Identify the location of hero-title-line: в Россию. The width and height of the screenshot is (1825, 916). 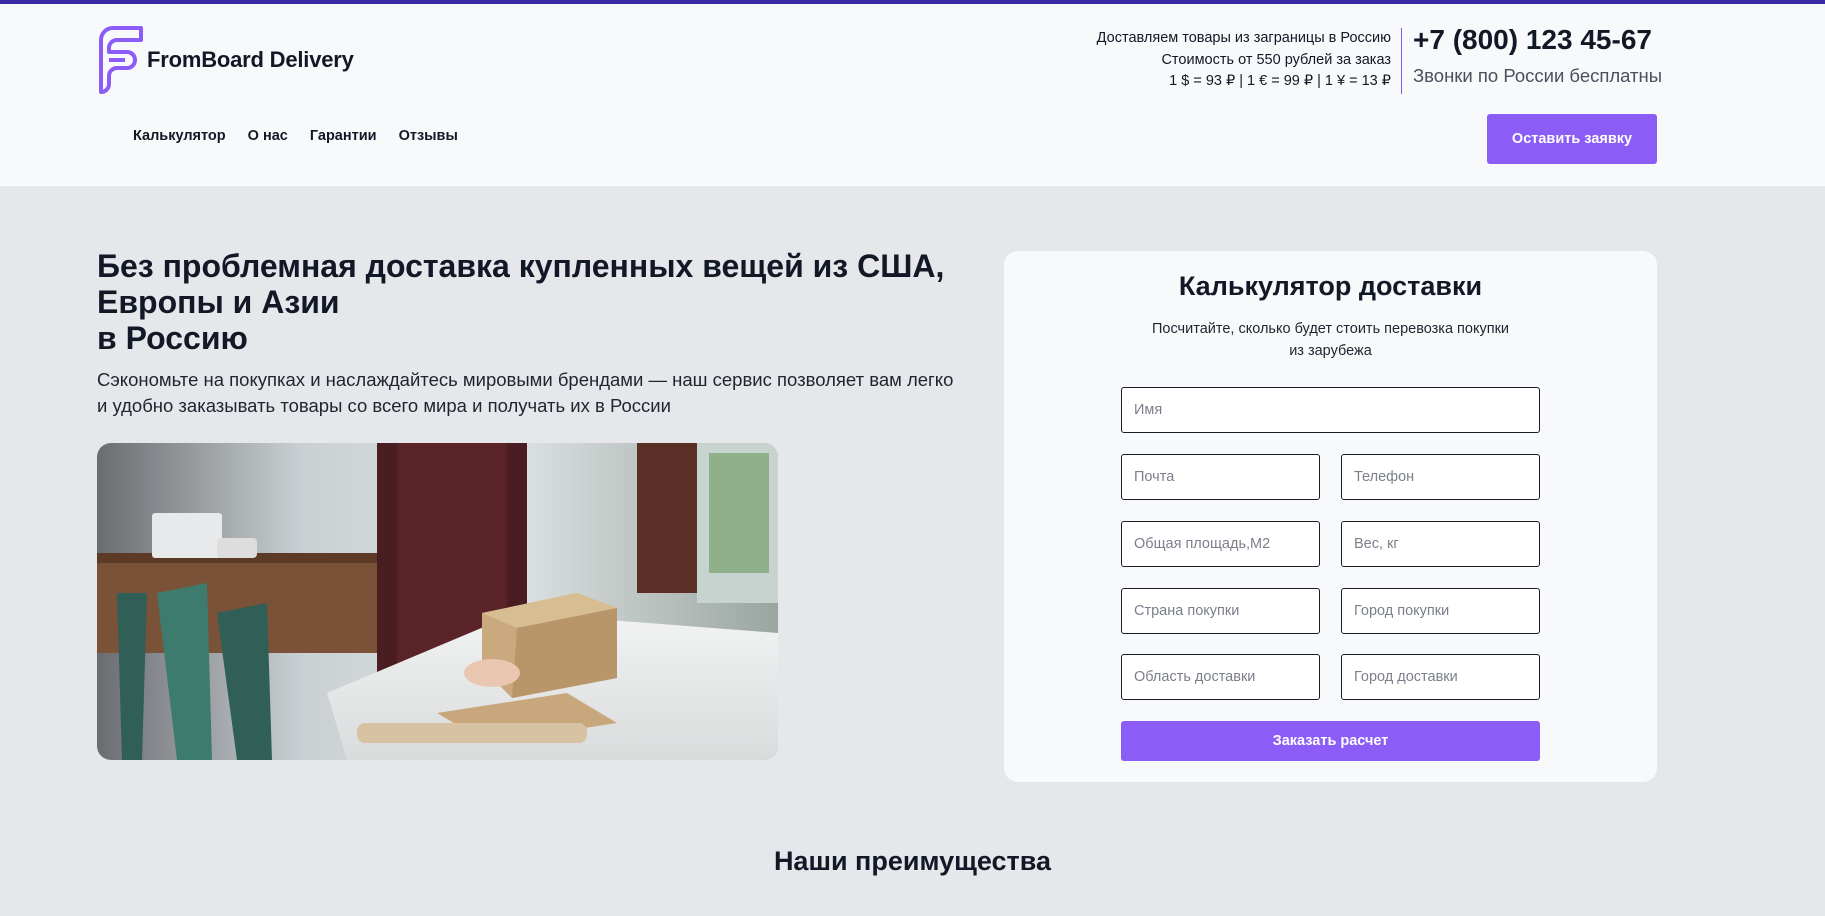
(172, 338).